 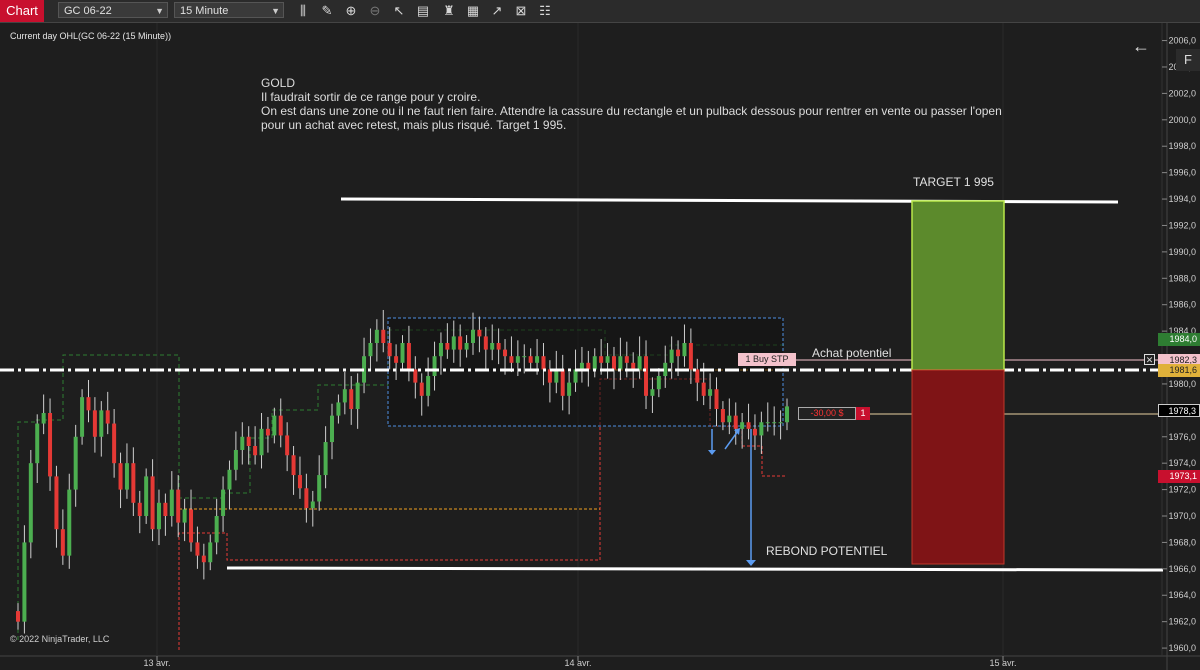 What do you see at coordinates (827, 413) in the screenshot?
I see `pnl-label: -30,00 $` at bounding box center [827, 413].